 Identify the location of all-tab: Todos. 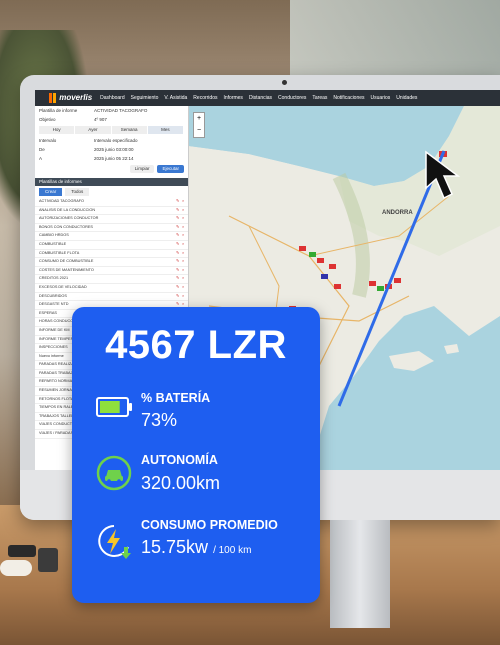
(77, 192).